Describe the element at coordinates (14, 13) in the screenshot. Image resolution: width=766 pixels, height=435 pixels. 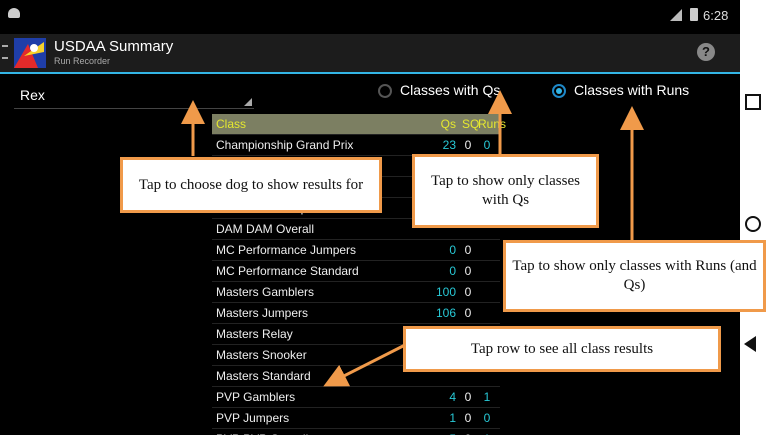
I see `android-icon` at that location.